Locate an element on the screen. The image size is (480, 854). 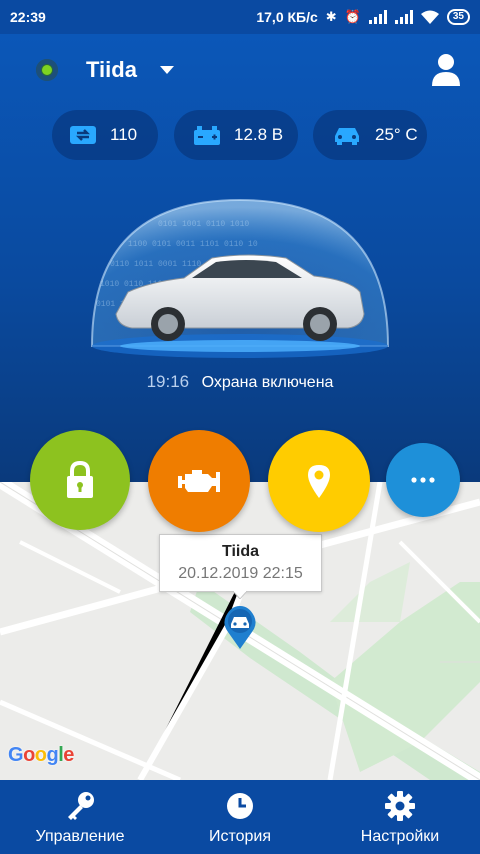
more-icon is located at coordinates (423, 480).